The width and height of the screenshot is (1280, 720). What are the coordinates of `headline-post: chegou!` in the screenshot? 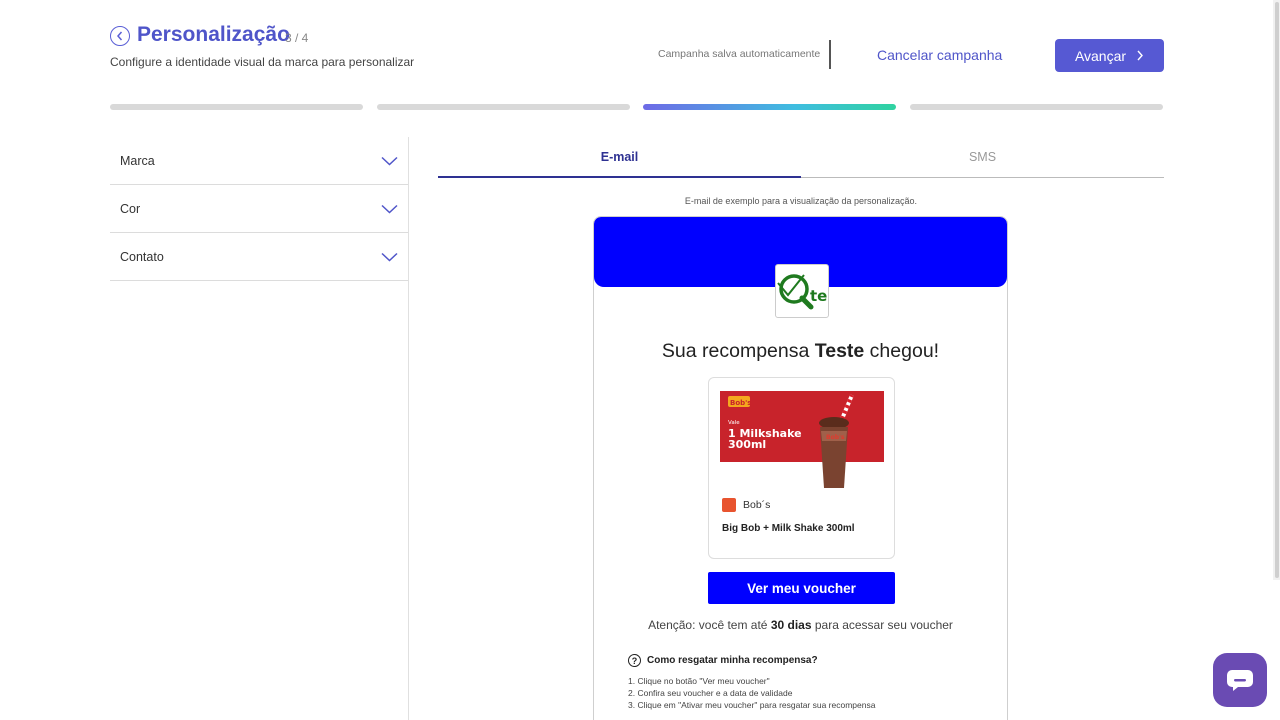 It's located at (902, 351).